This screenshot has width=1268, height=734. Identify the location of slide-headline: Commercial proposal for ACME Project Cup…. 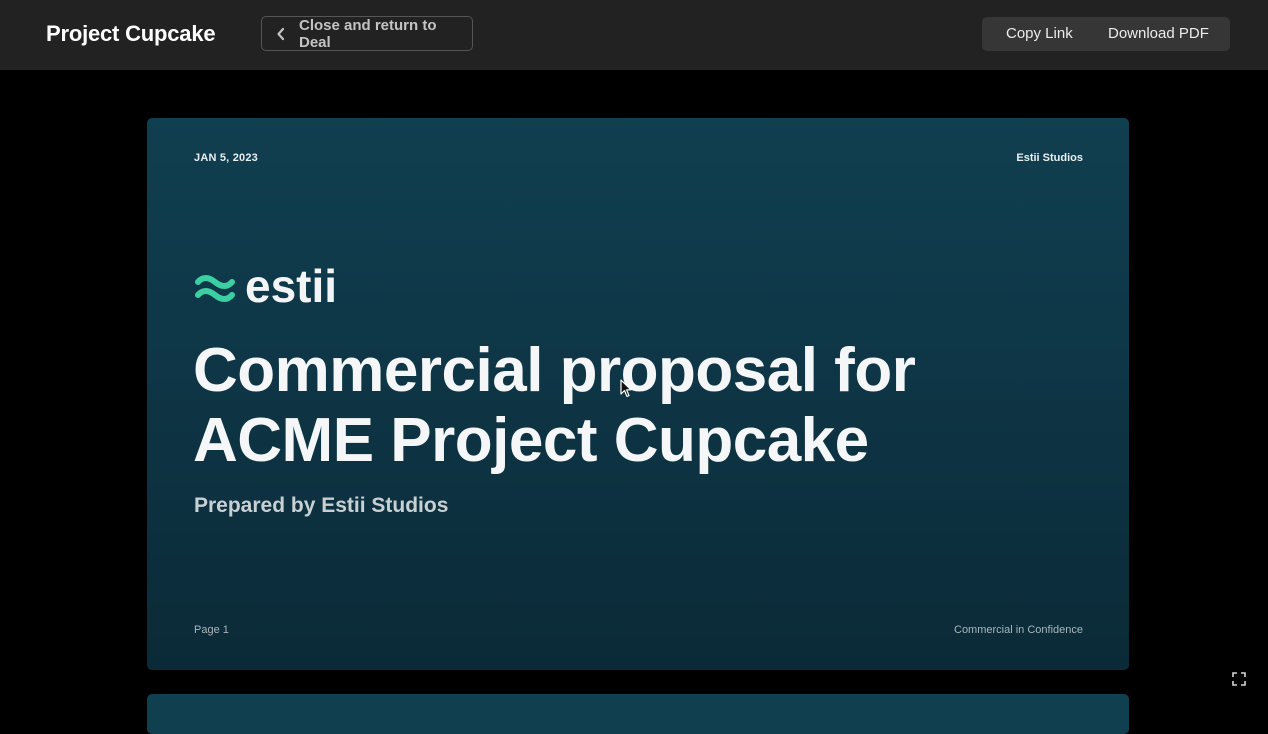
(633, 406).